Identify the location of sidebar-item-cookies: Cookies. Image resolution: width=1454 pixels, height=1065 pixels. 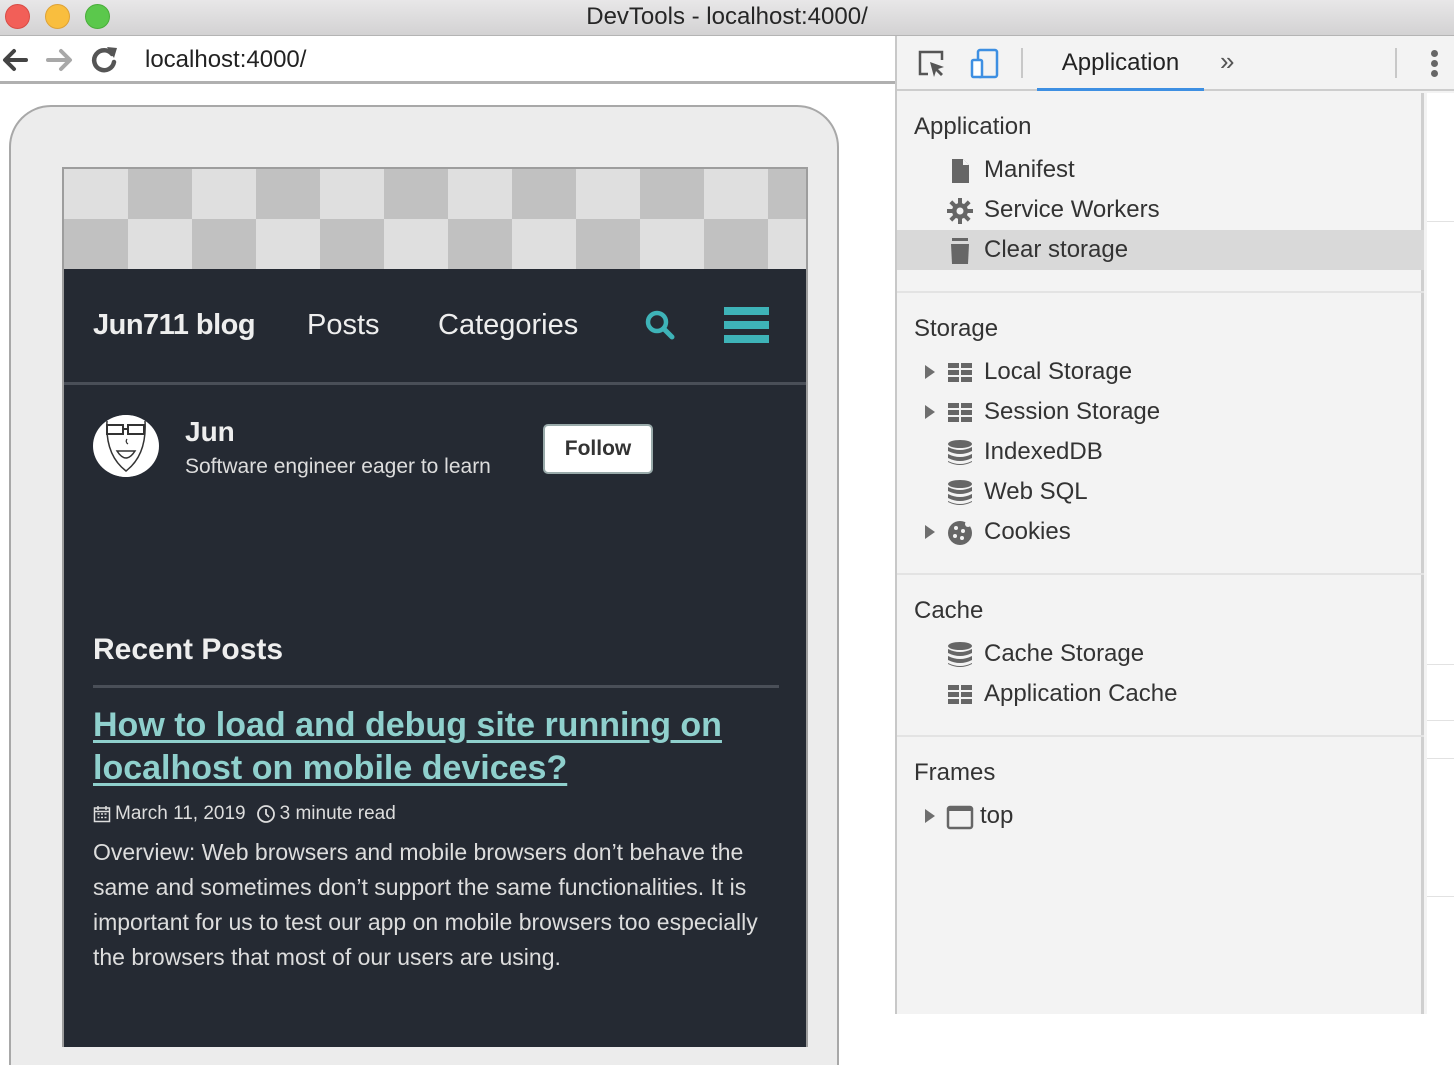
(1160, 532).